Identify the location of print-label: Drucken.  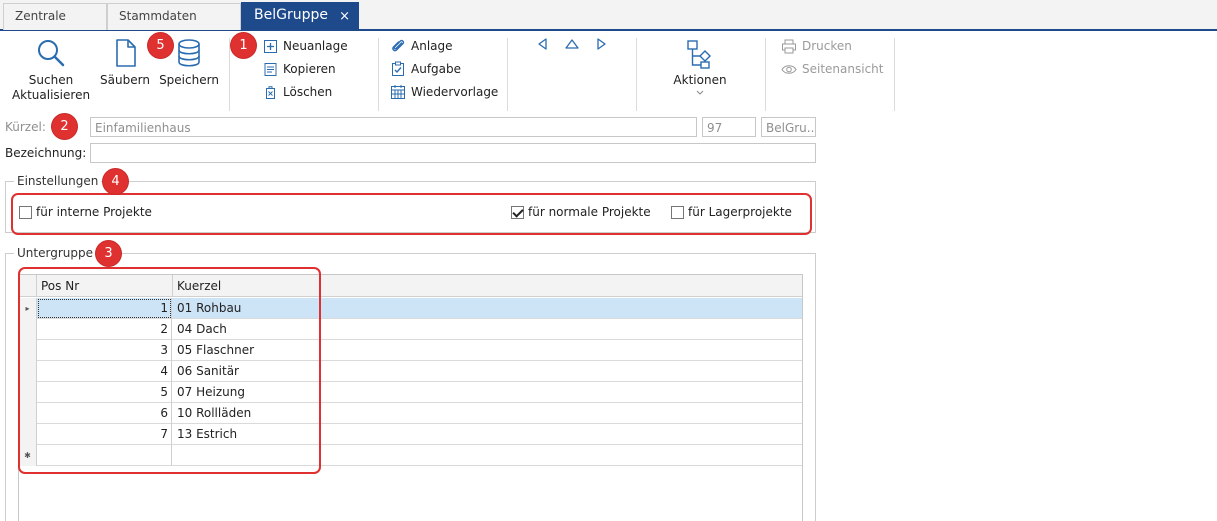
(827, 46).